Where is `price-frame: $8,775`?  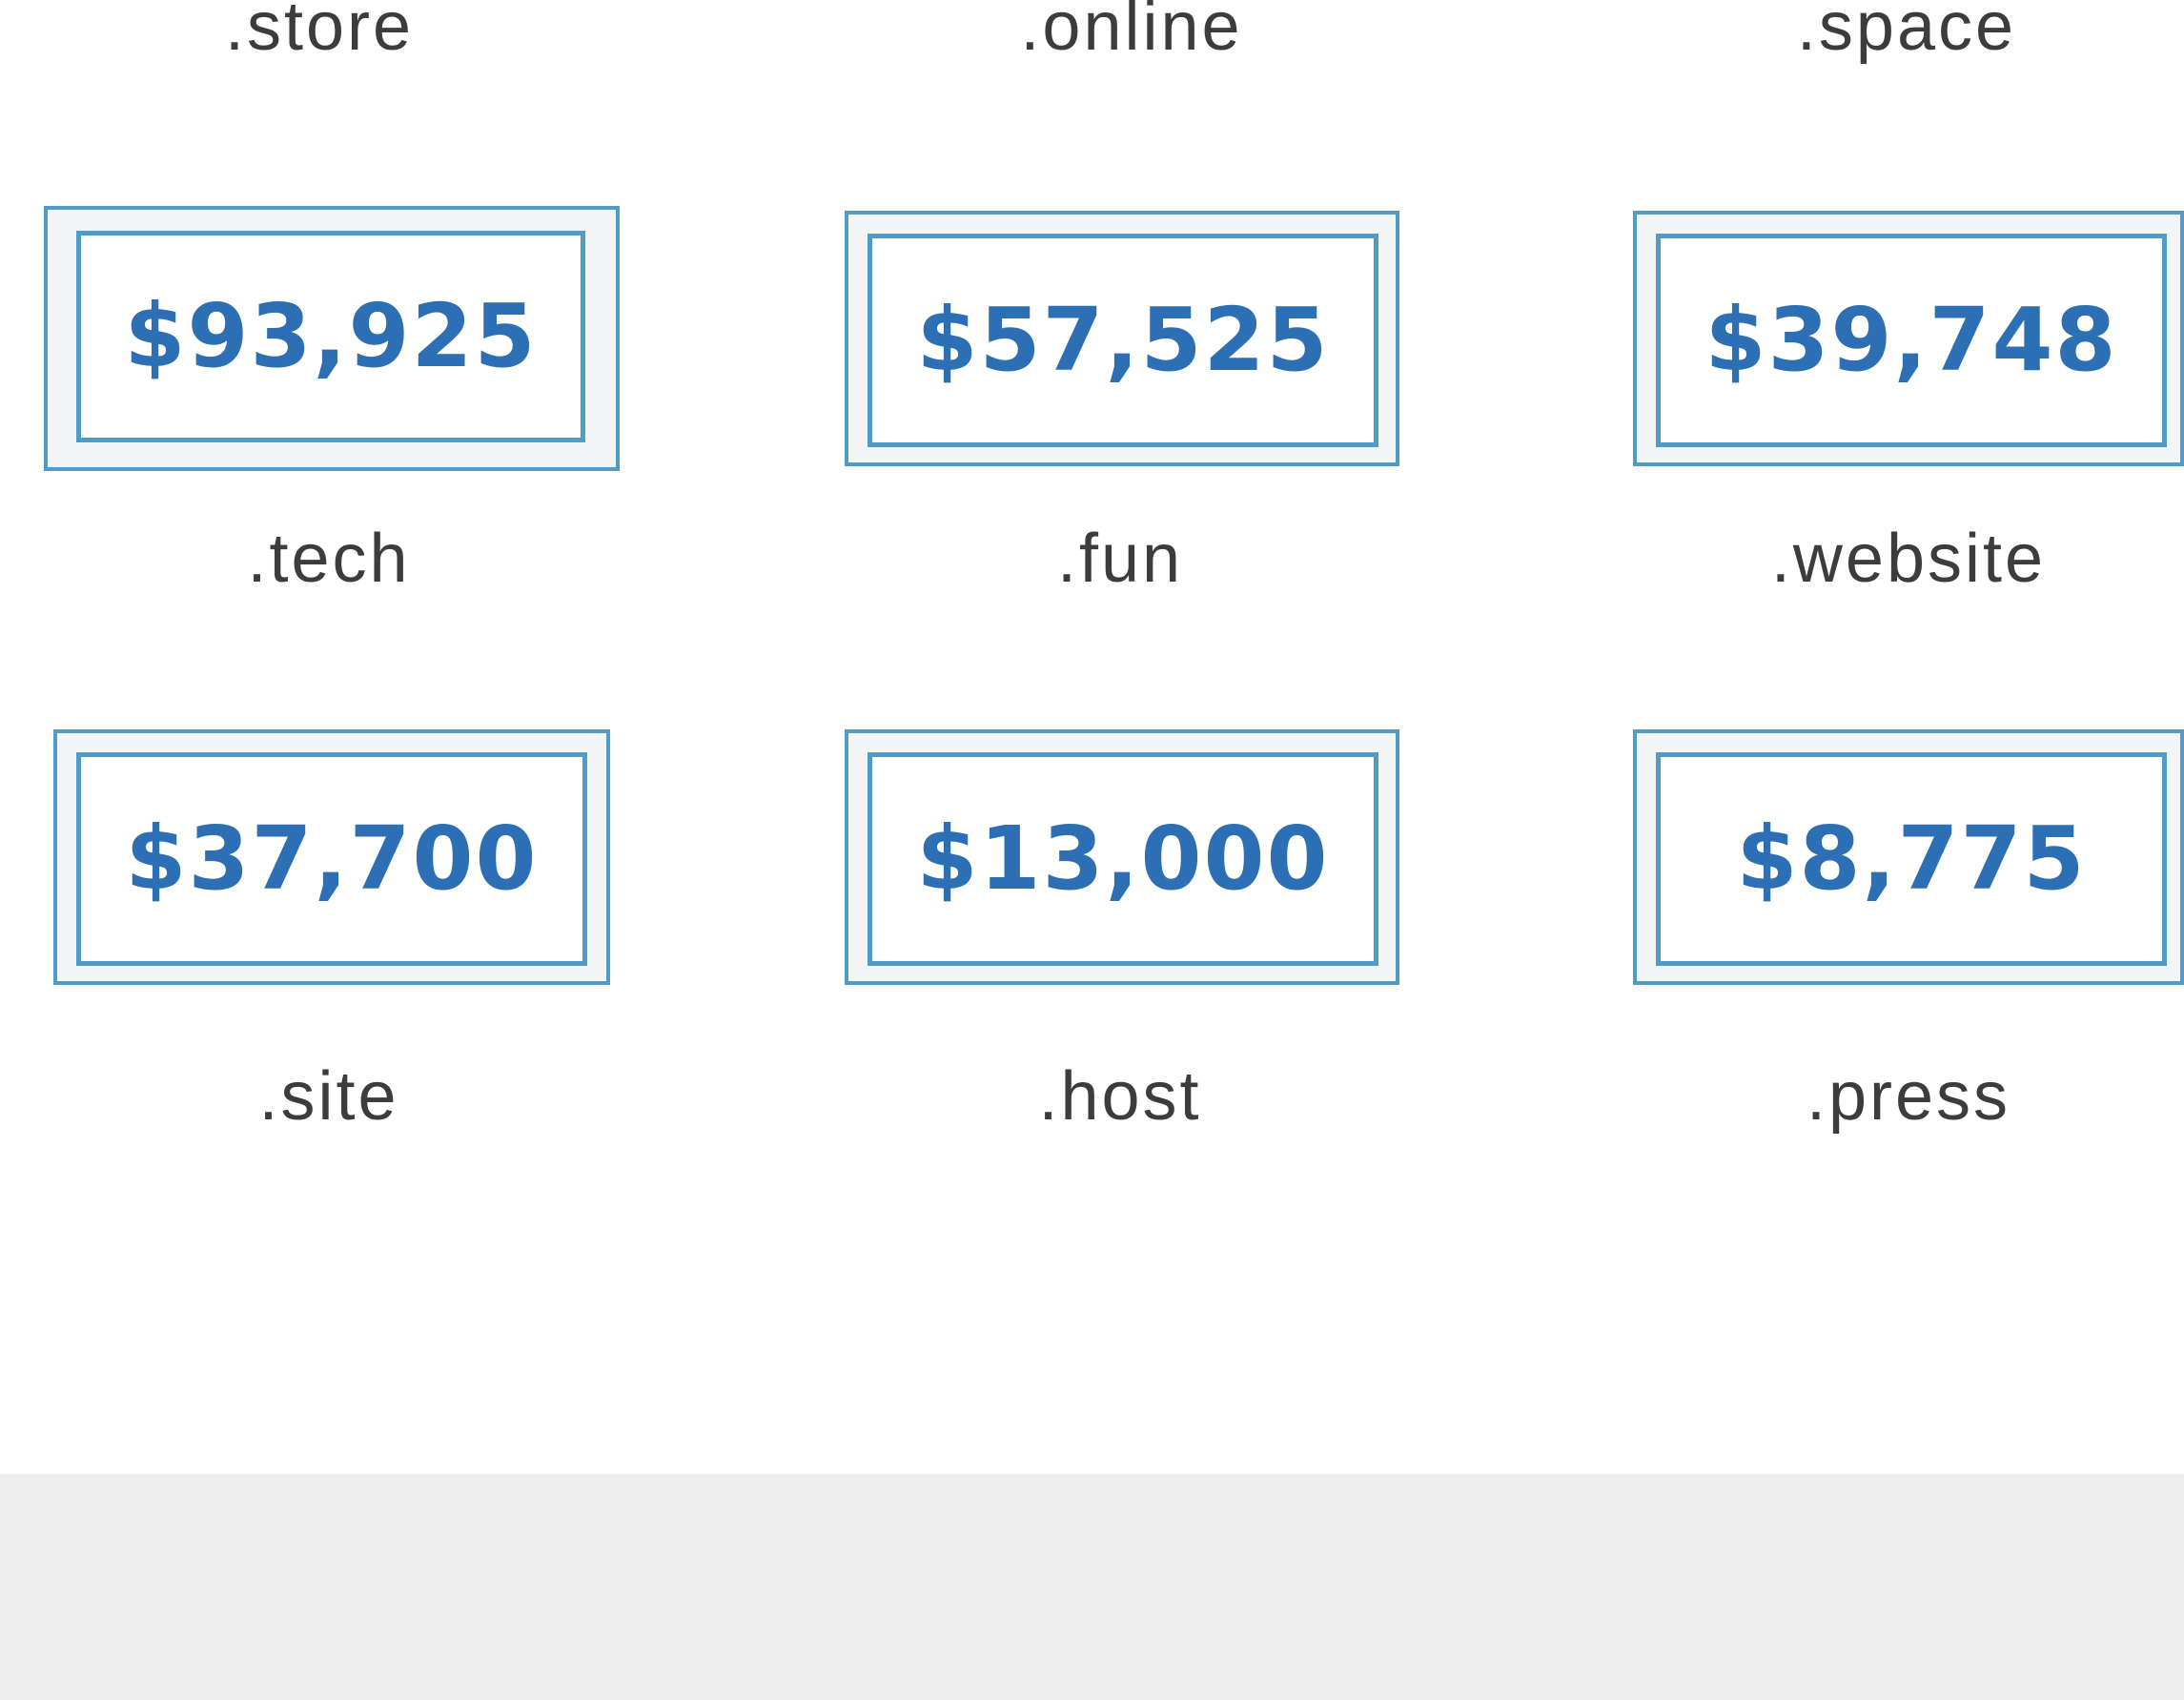
price-frame: $8,775 is located at coordinates (1912, 859).